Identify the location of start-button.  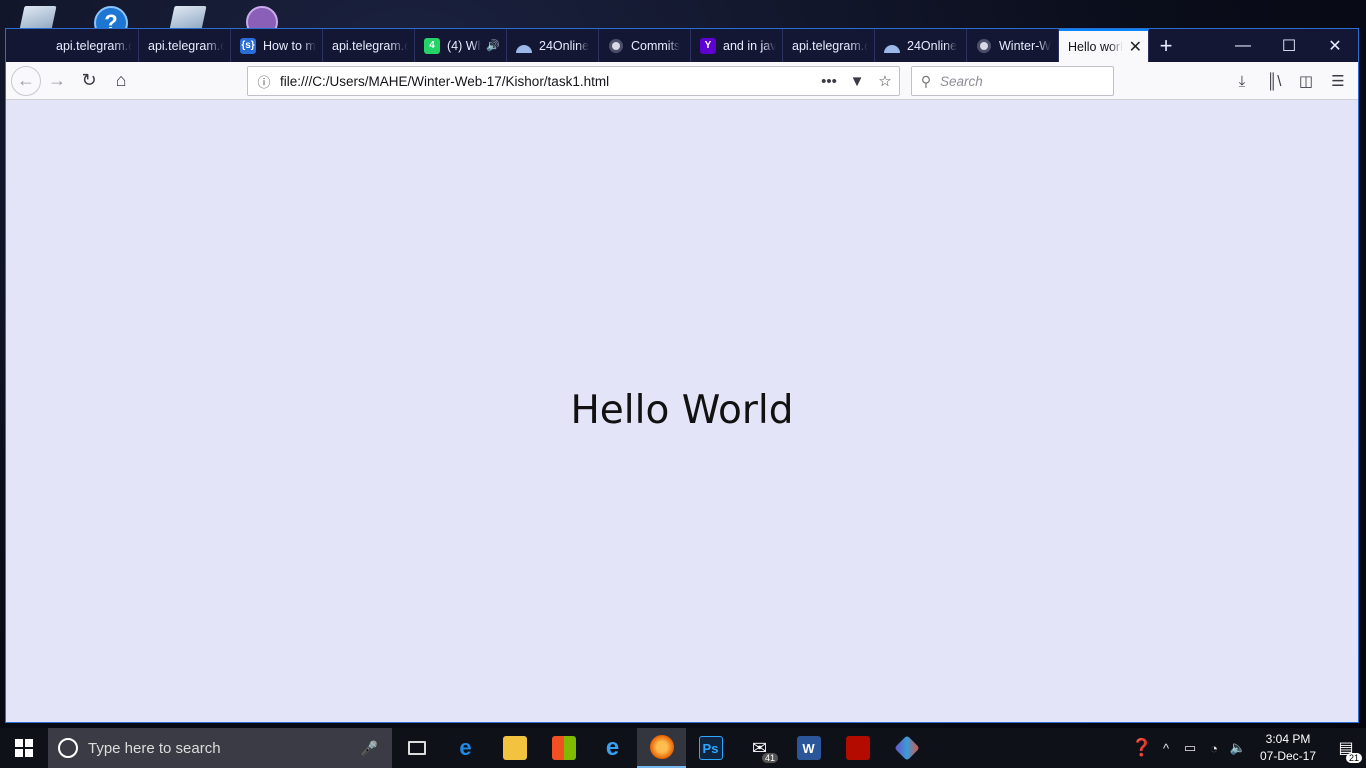
(24, 748).